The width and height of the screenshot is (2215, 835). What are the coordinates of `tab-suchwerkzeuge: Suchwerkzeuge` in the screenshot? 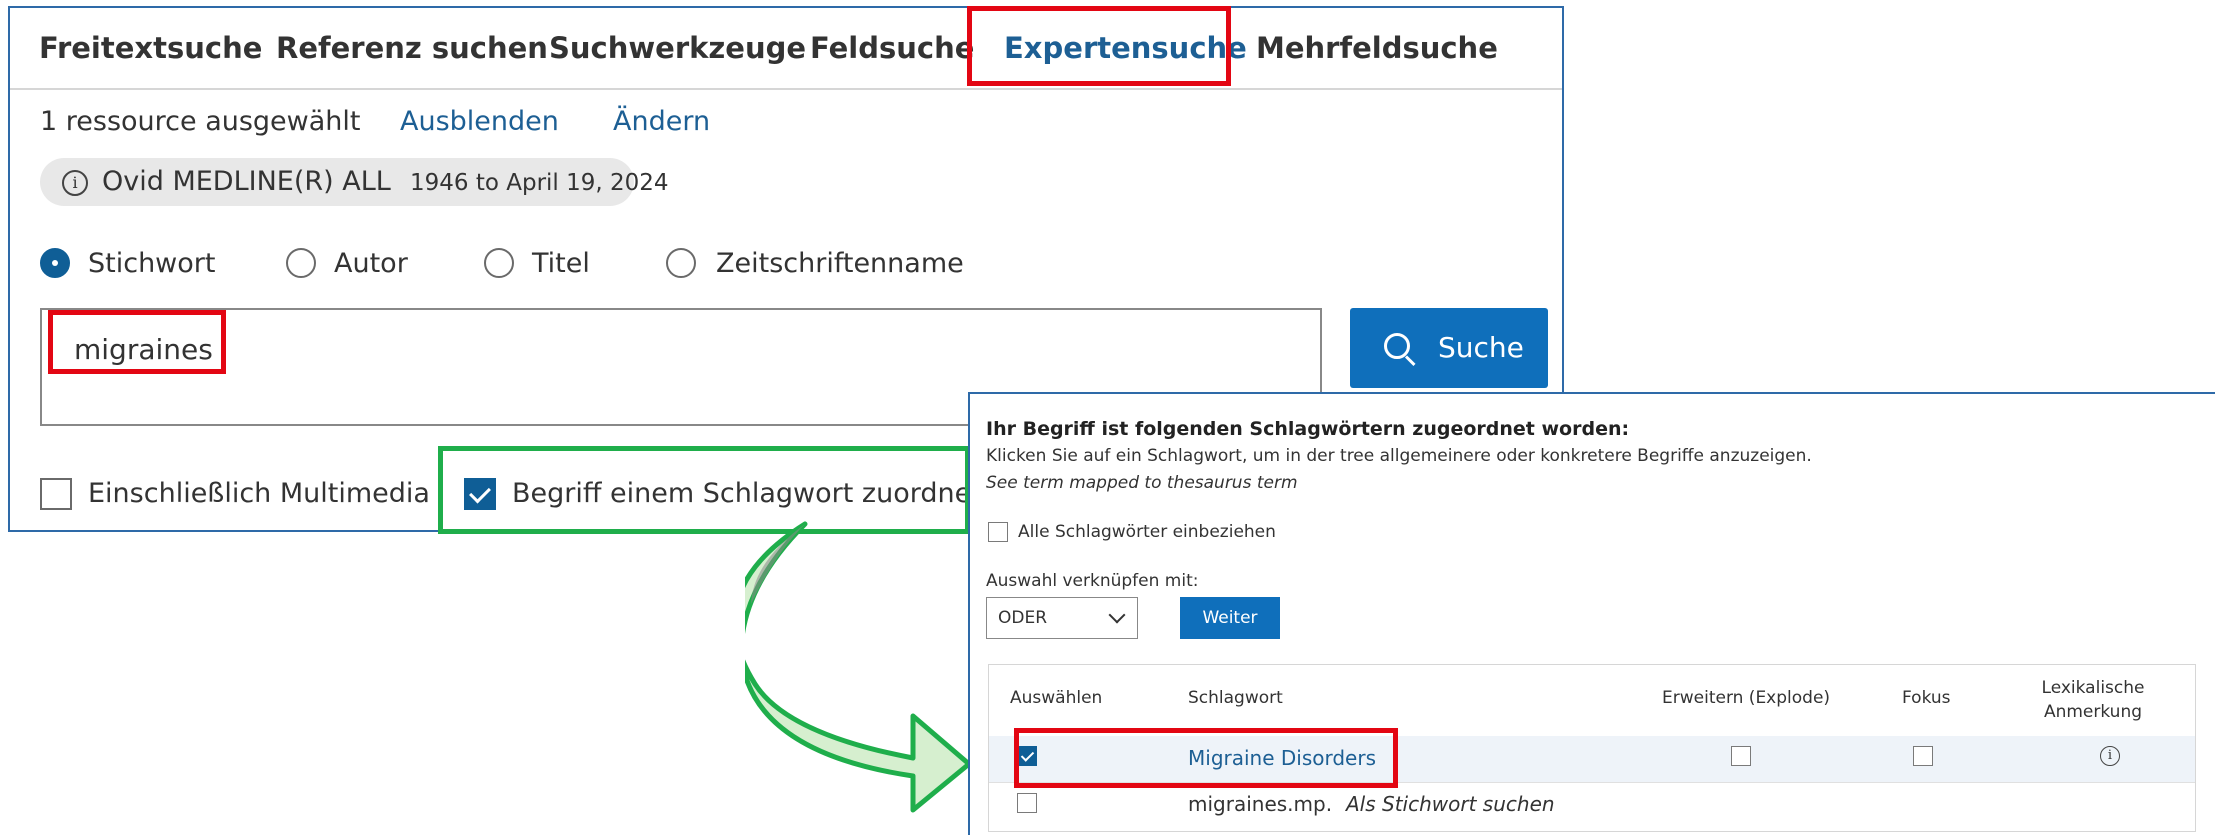 It's located at (677, 48).